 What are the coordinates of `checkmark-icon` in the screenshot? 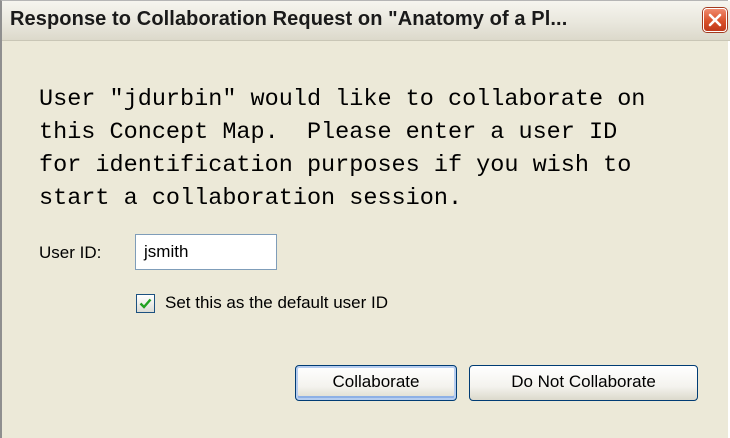 It's located at (145, 303).